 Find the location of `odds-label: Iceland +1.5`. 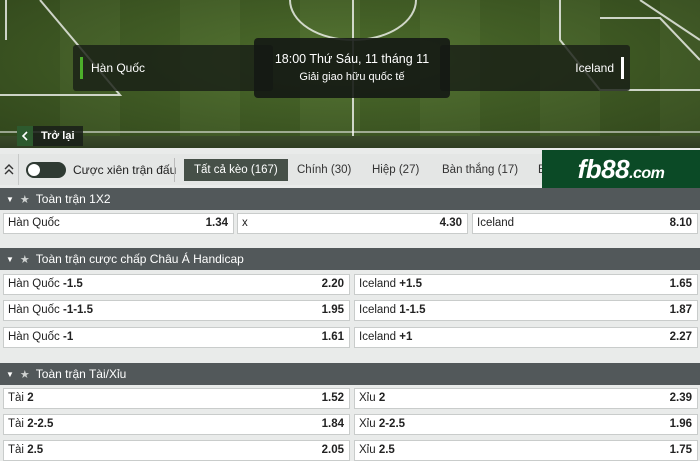

odds-label: Iceland +1.5 is located at coordinates (390, 284).